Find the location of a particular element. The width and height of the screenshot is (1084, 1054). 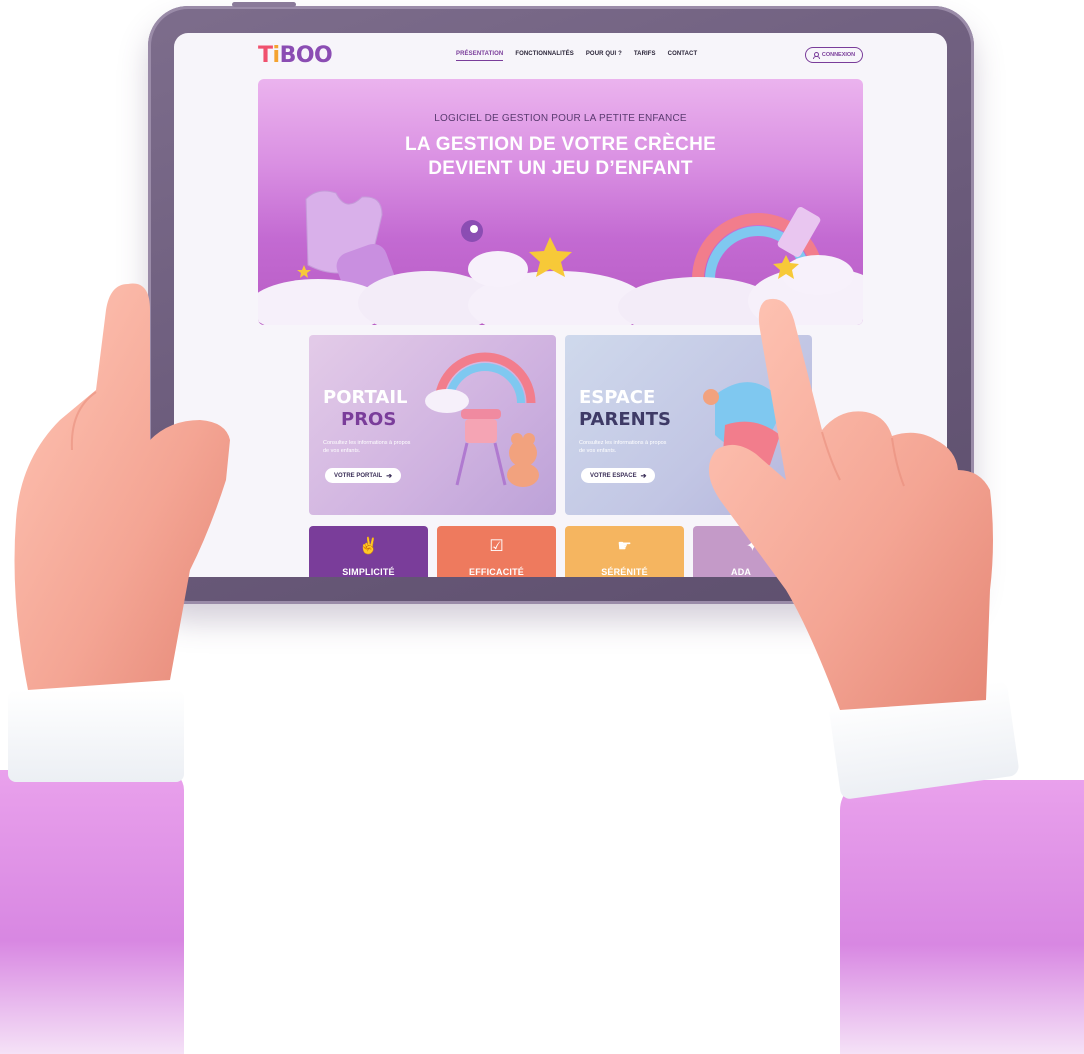

hero-illustration is located at coordinates (560, 257).